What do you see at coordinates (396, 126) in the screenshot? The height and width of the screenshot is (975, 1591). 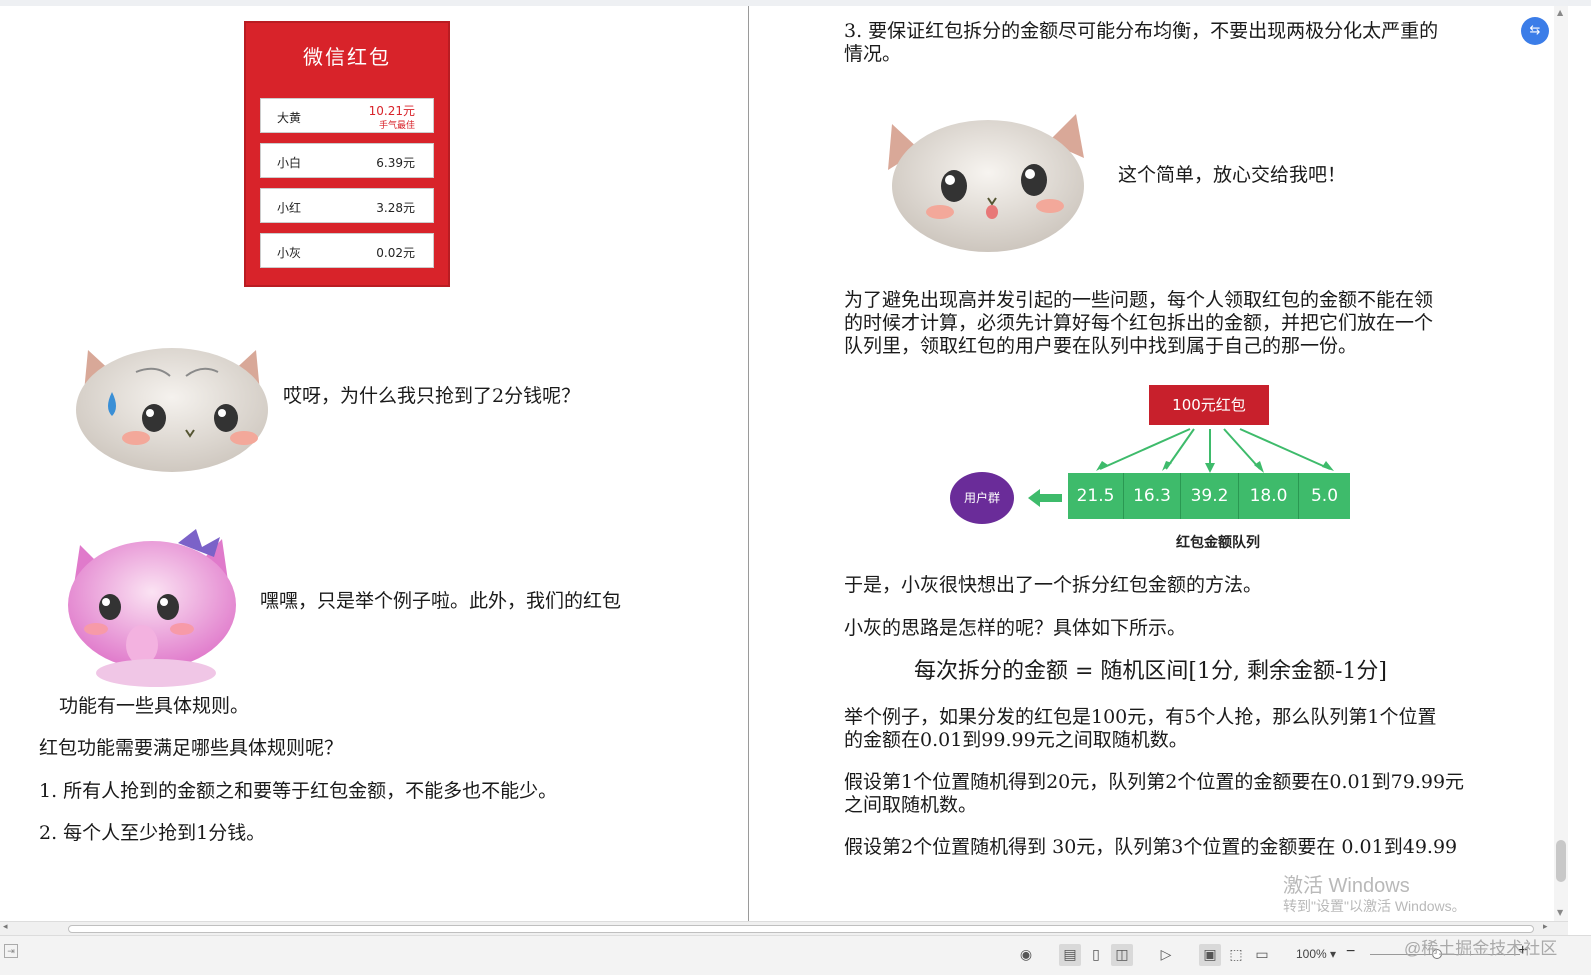 I see `envelope-row-note: 手气最佳` at bounding box center [396, 126].